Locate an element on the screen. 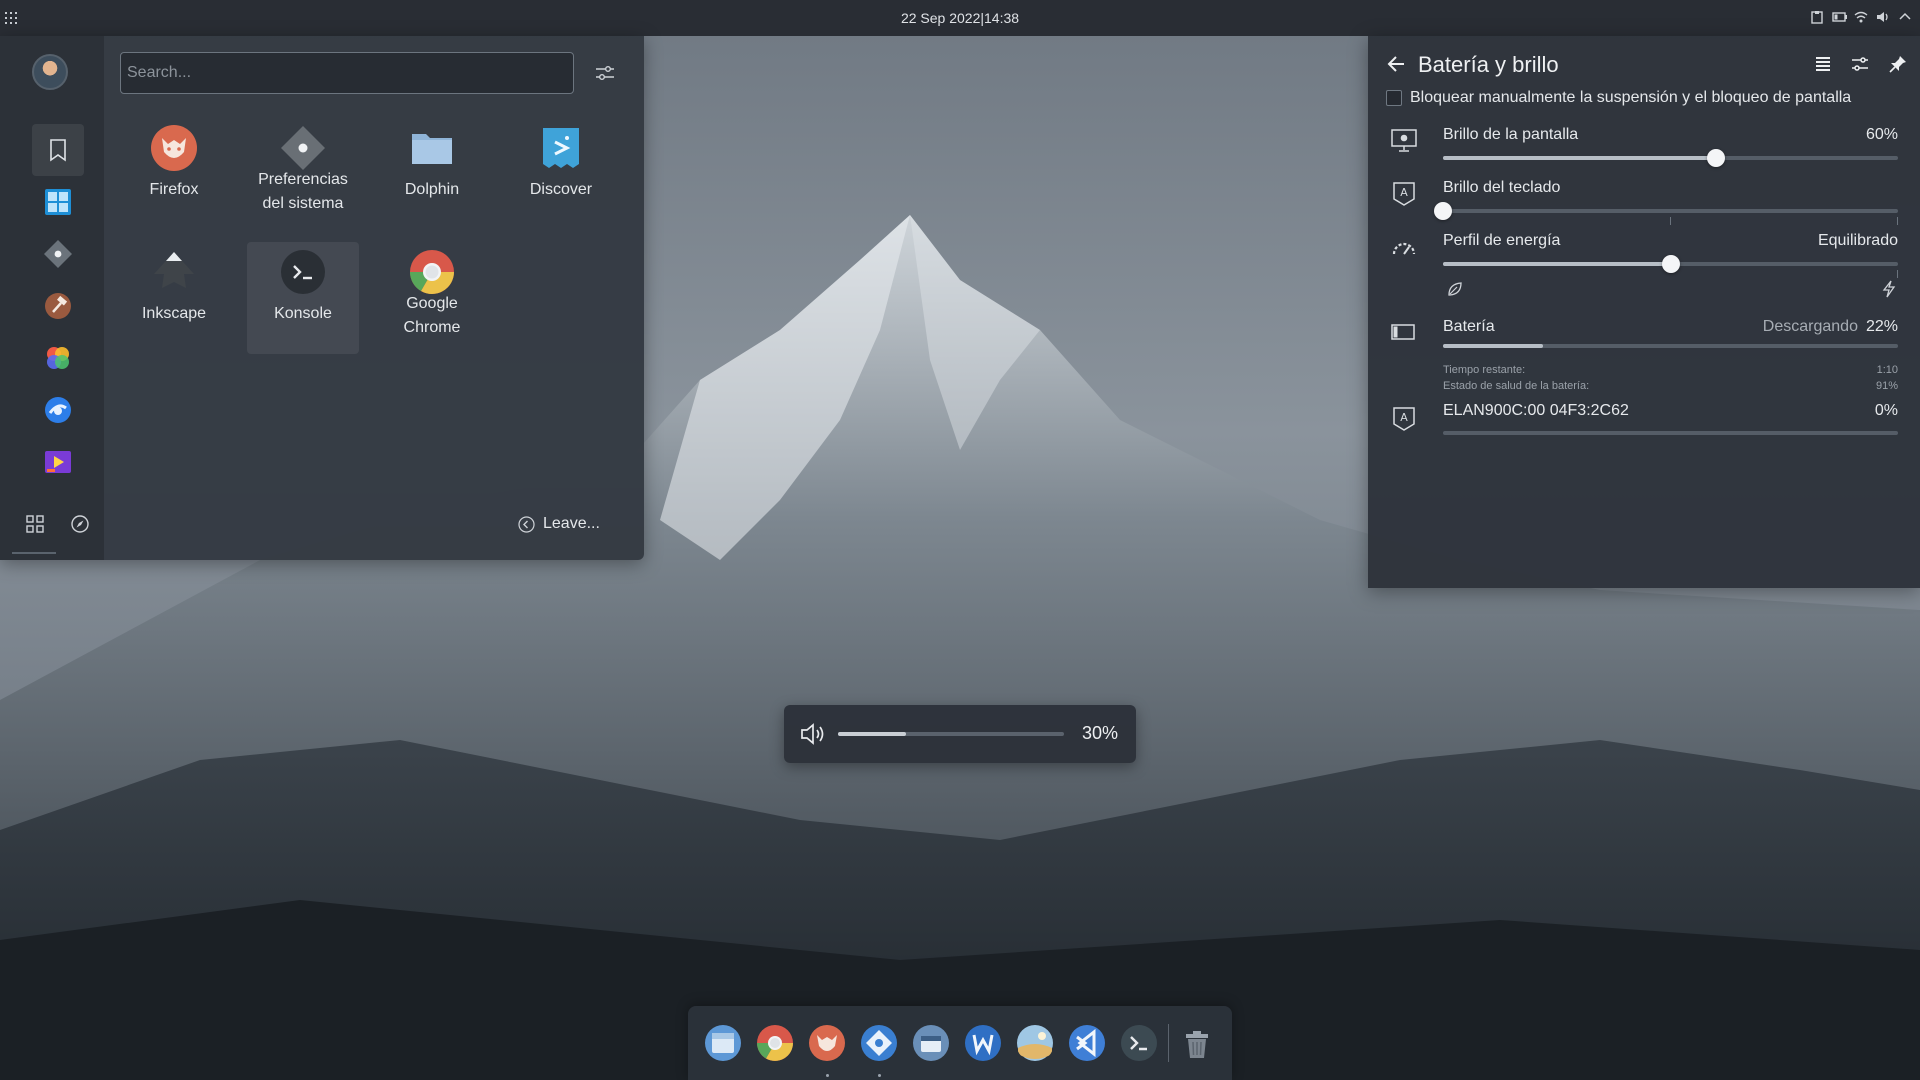  keyboard-brightness-icon: A is located at coordinates (1404, 194).